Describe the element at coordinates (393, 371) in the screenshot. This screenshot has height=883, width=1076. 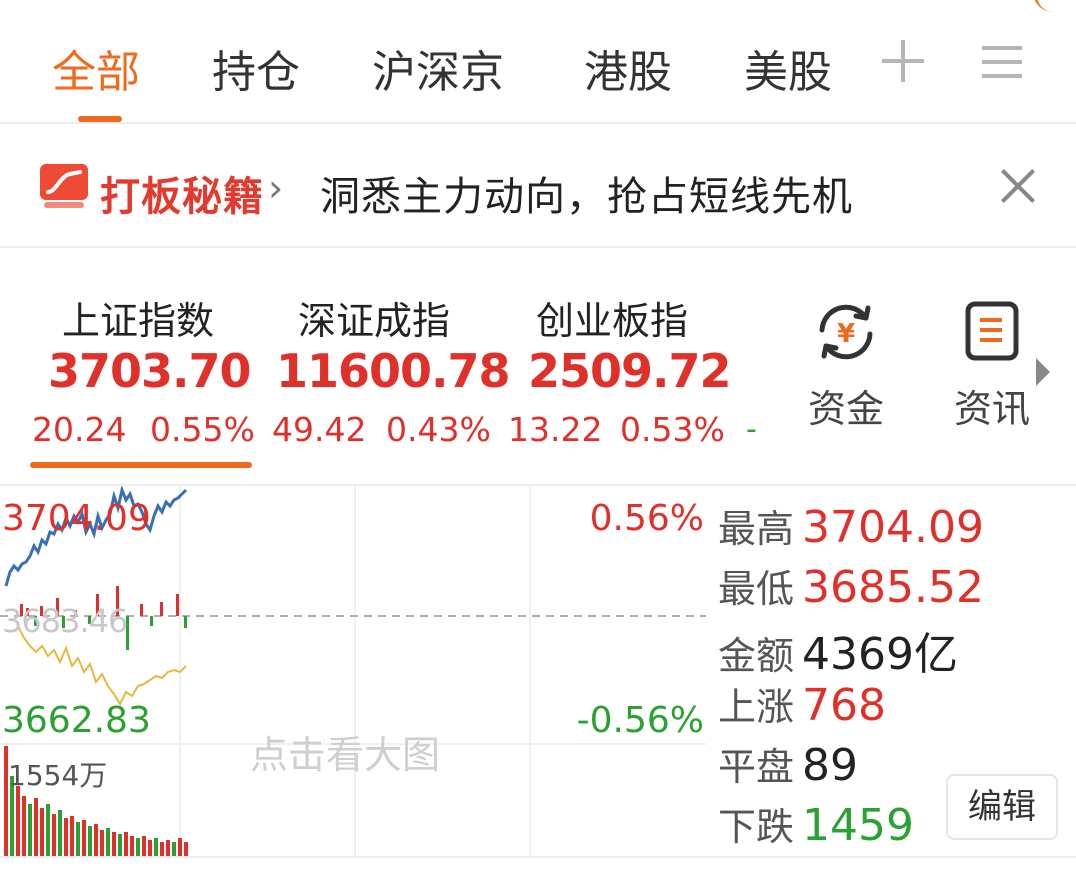
I see `index-value: 11600.78` at that location.